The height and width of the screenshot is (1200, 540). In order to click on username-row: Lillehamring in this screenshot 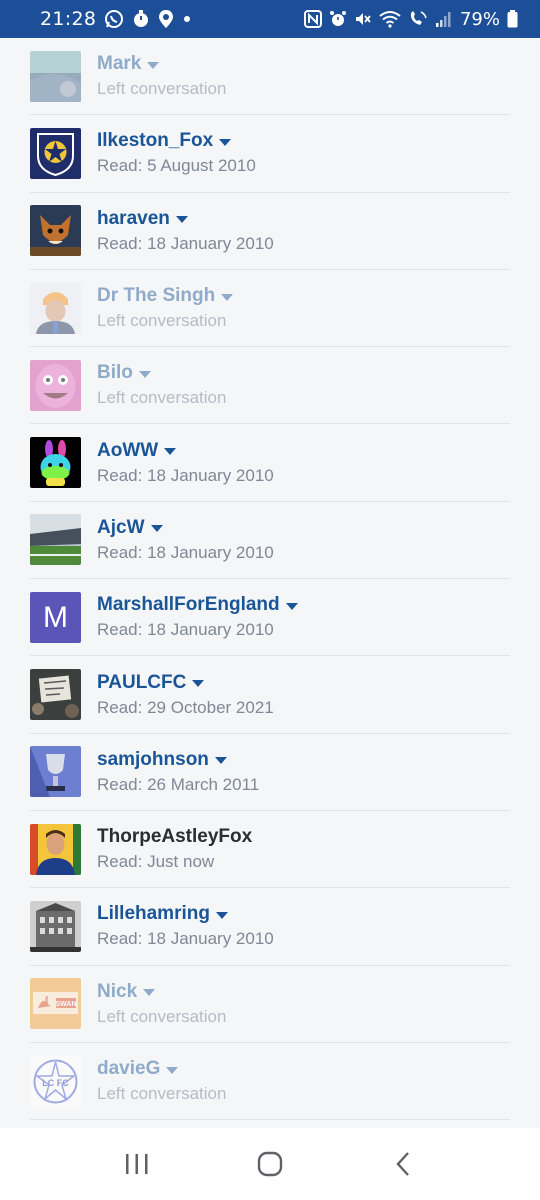, I will do `click(185, 914)`.